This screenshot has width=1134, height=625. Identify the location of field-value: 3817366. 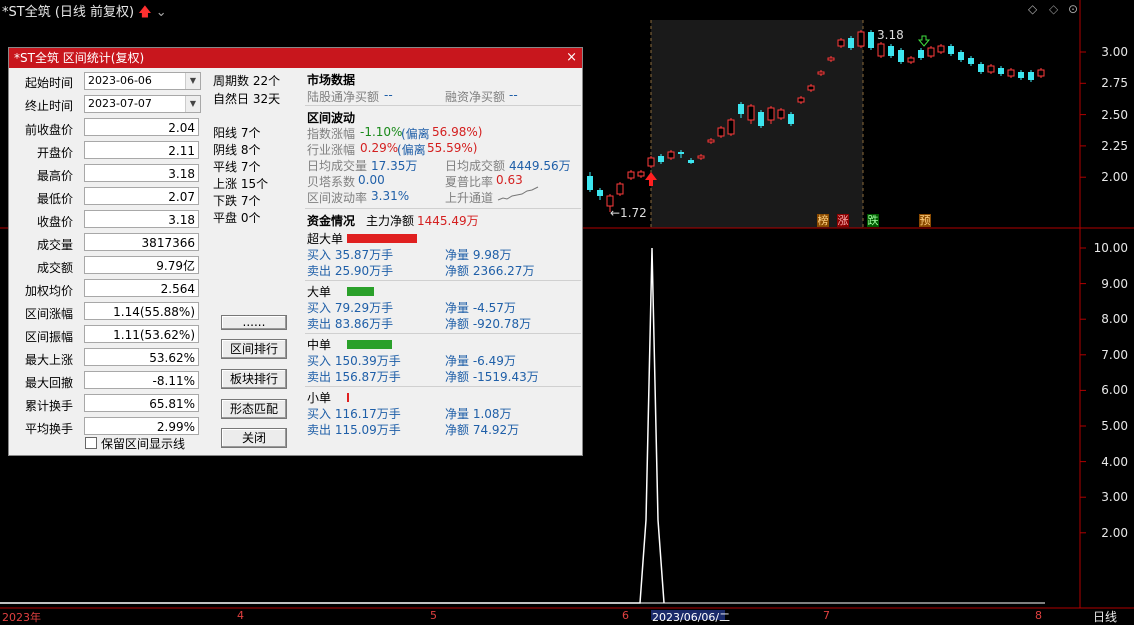
(141, 242).